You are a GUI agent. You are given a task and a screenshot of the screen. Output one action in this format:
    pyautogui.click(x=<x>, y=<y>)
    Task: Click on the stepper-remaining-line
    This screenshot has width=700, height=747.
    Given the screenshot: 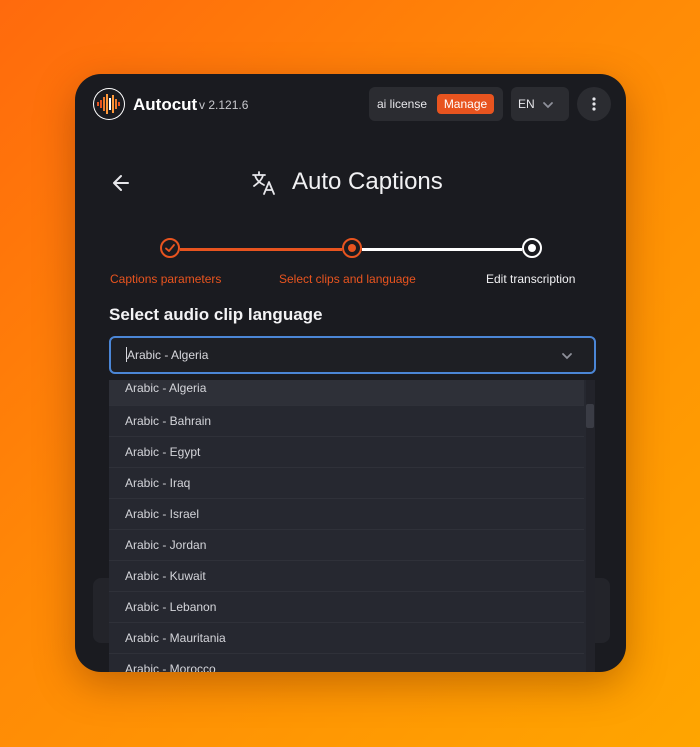 What is the action you would take?
    pyautogui.click(x=442, y=249)
    